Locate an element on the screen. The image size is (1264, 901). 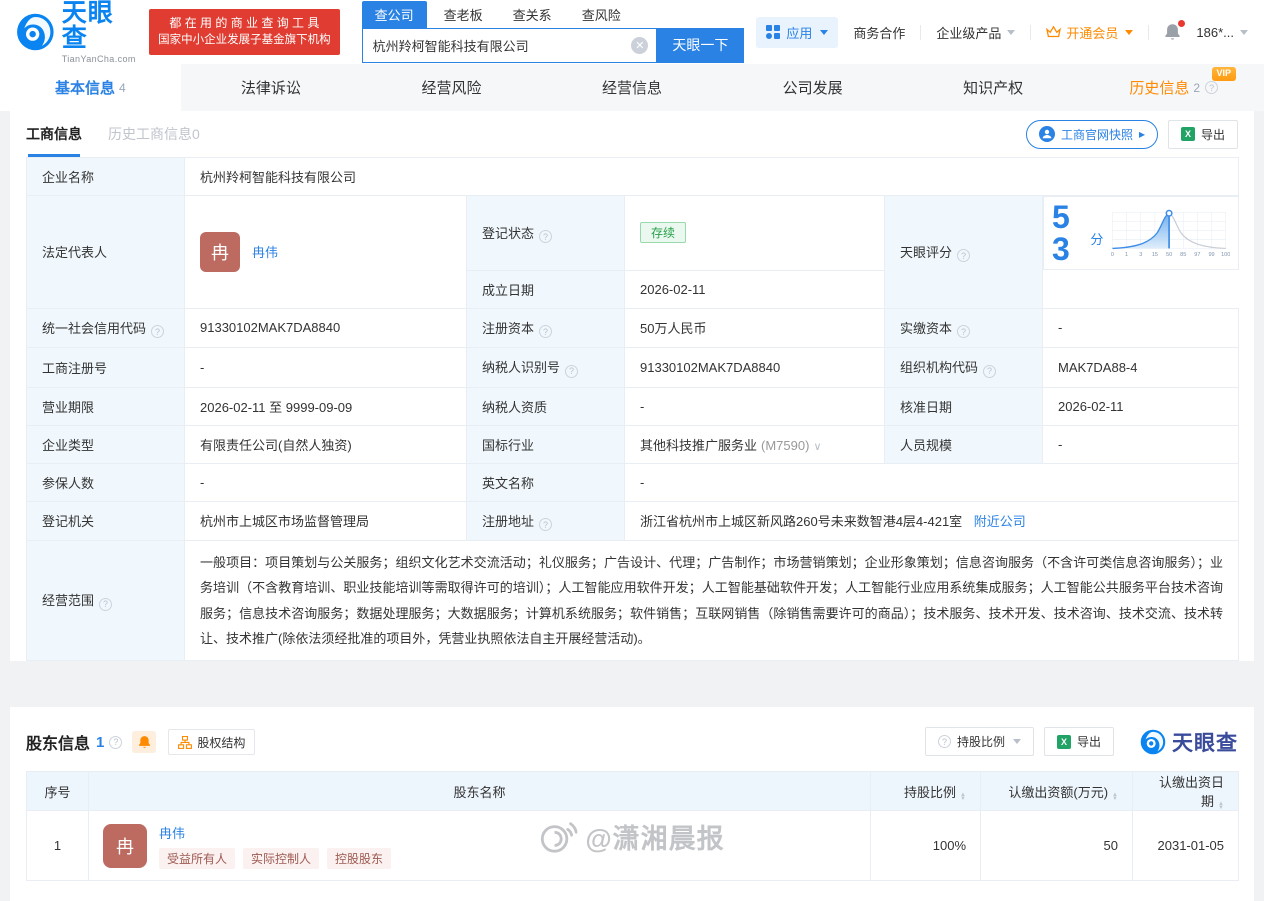
tab-company-development: 公司发展 is located at coordinates (812, 87).